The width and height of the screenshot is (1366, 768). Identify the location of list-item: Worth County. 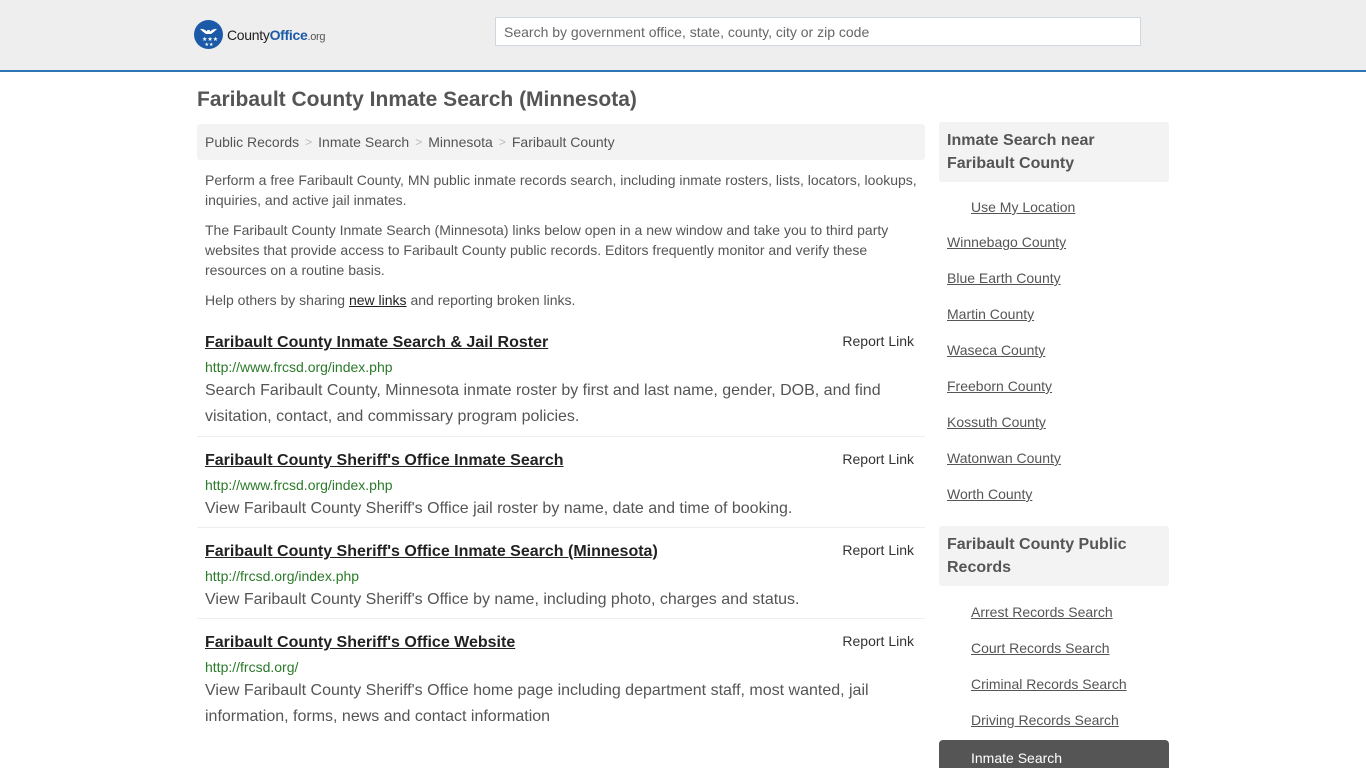
(1054, 494).